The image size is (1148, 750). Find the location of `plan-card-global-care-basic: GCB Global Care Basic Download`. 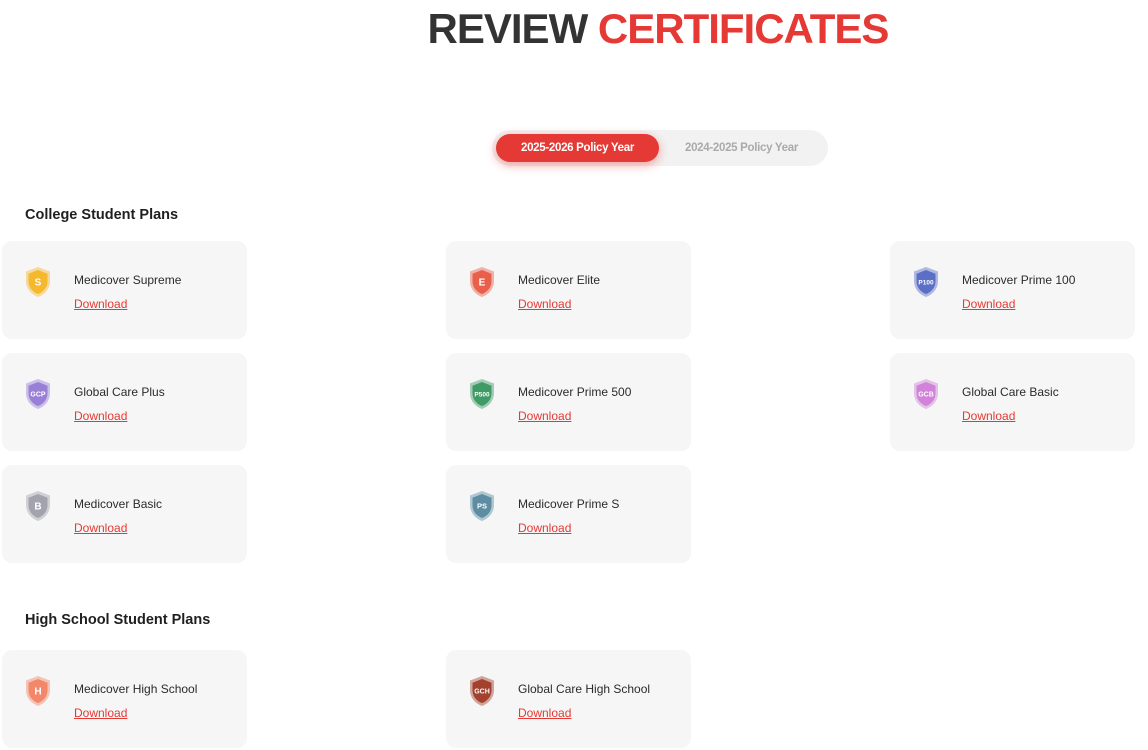

plan-card-global-care-basic: GCB Global Care Basic Download is located at coordinates (1012, 402).